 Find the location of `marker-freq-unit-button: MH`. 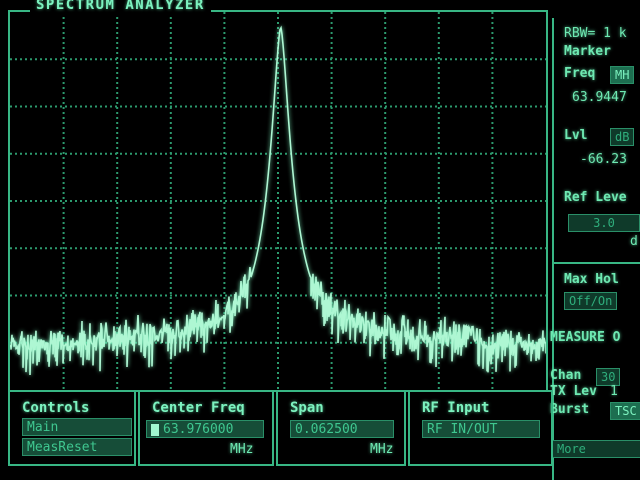

marker-freq-unit-button: MH is located at coordinates (622, 75).